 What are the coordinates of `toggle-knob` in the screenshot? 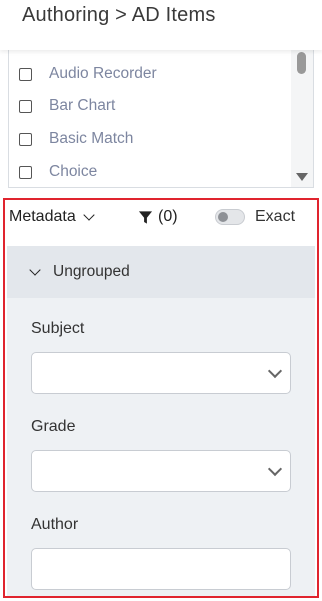 It's located at (223, 217).